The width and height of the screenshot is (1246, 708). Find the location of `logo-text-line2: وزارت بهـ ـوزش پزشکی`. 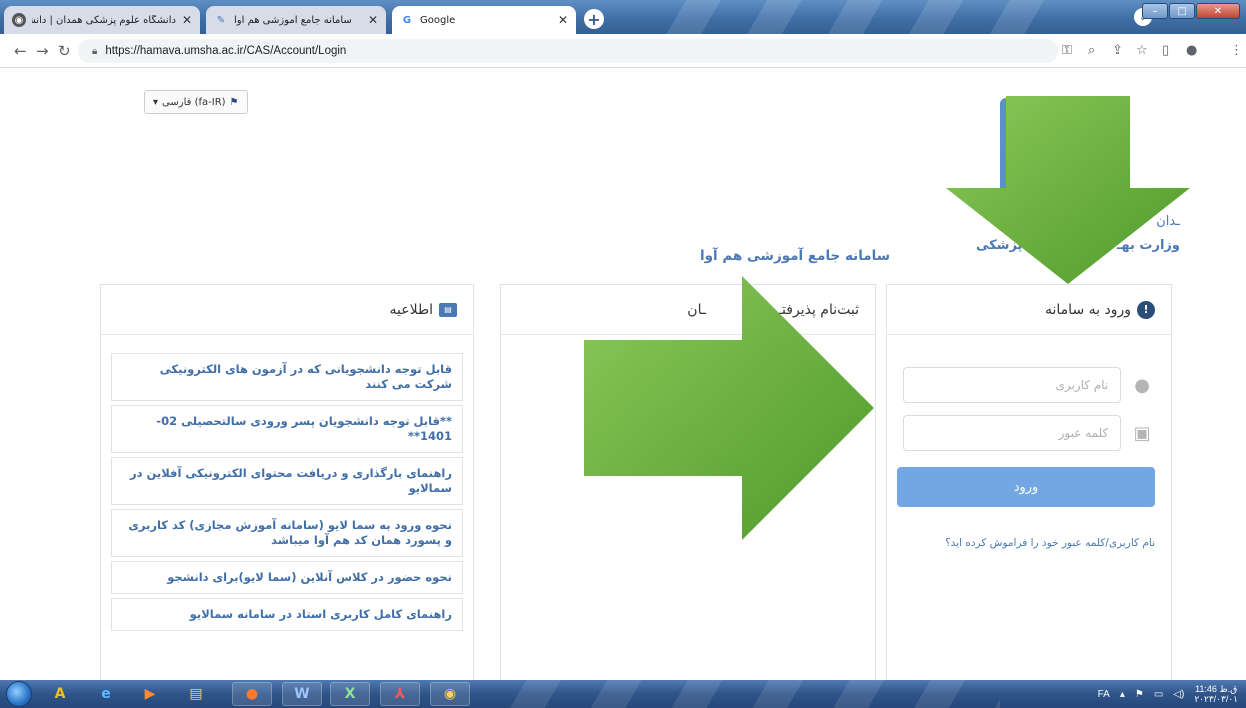

logo-text-line2: وزارت بهـ ـوزش پزشکی is located at coordinates (1050, 245).